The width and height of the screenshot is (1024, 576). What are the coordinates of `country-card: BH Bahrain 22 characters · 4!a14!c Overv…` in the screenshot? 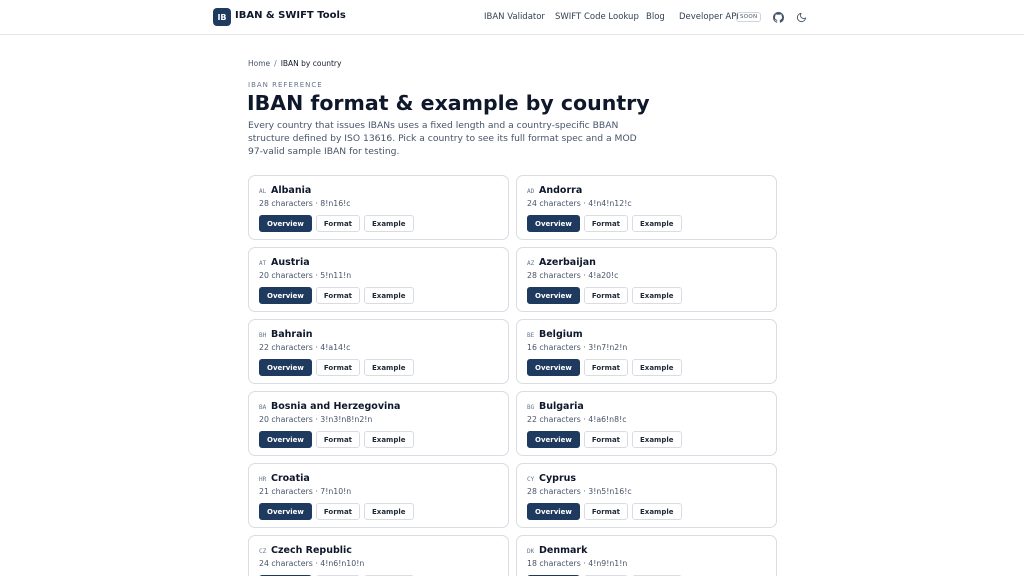 It's located at (378, 351).